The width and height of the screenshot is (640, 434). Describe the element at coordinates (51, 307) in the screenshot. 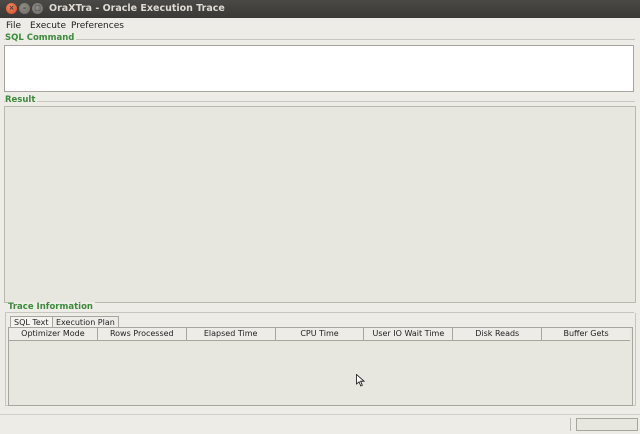

I see `trace-information-label: Trace Information` at that location.